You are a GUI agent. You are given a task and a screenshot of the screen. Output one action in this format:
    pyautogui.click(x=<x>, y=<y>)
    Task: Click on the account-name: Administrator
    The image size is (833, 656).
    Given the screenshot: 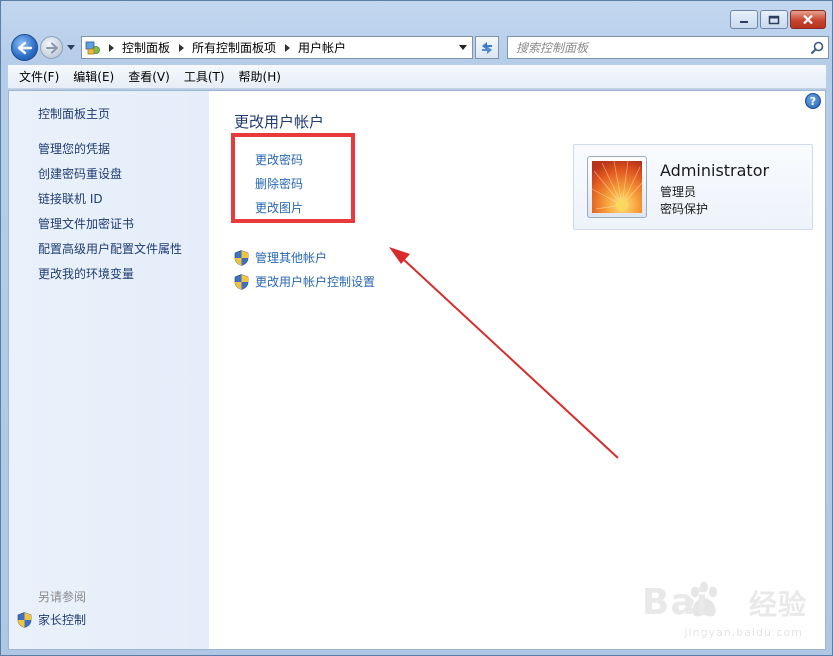 What is the action you would take?
    pyautogui.click(x=715, y=170)
    